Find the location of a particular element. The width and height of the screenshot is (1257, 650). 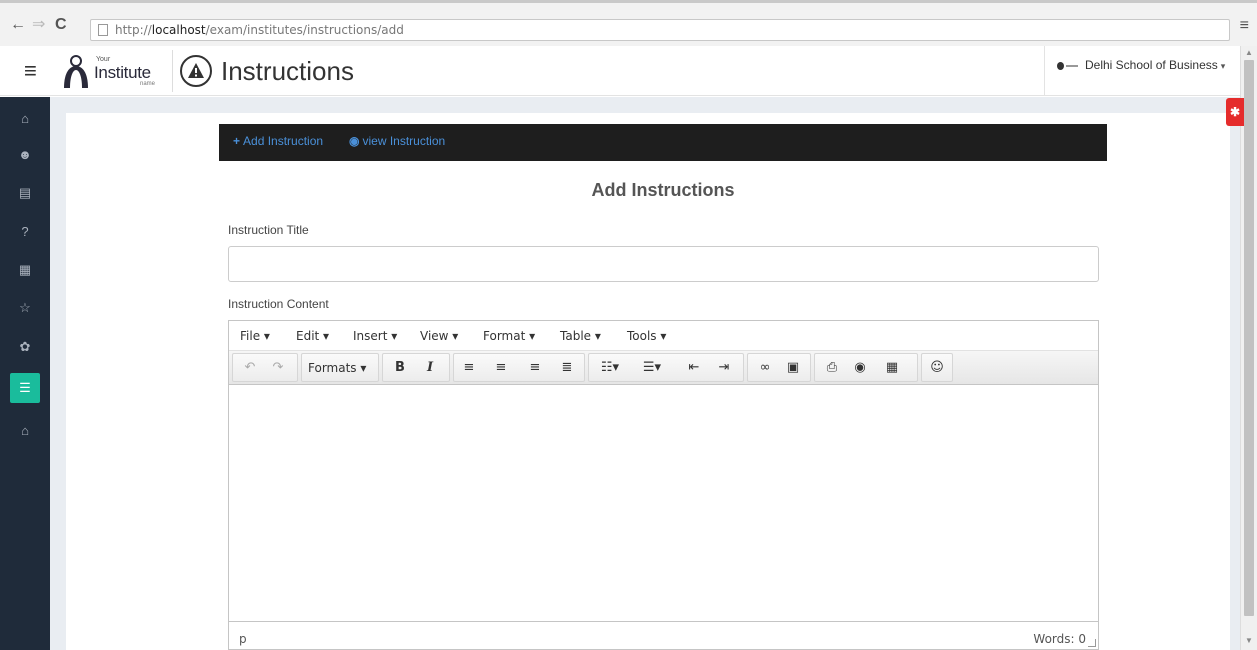

outdent-icon: ⇤ is located at coordinates (694, 368).